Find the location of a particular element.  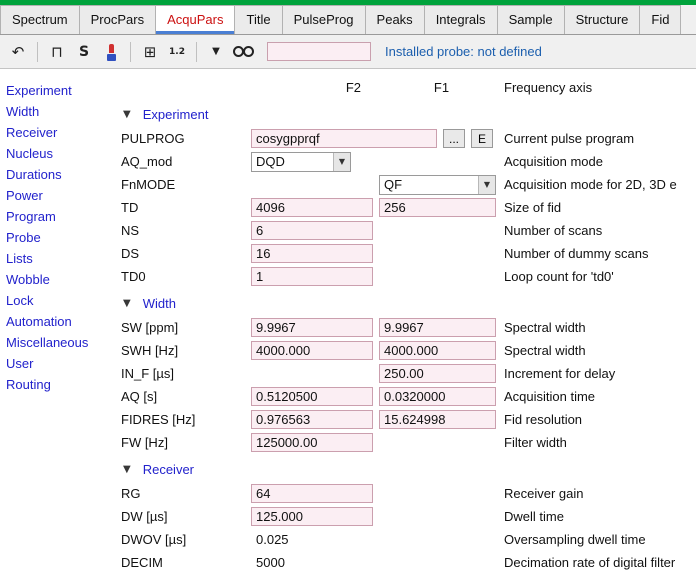

edit-button: E is located at coordinates (482, 138).